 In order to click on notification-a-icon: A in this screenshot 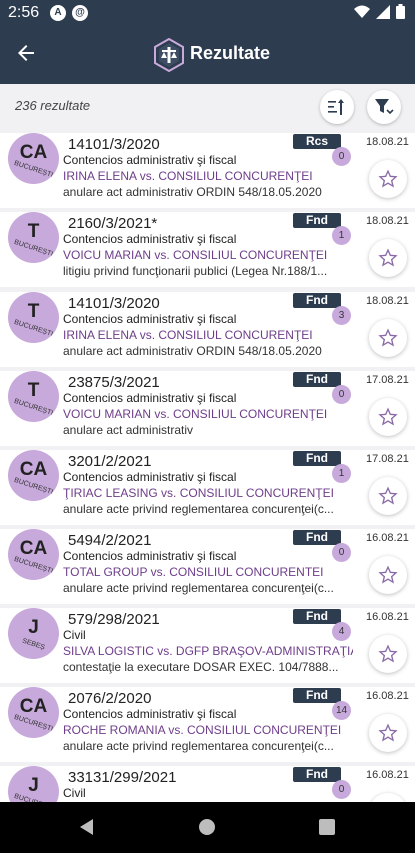, I will do `click(58, 13)`.